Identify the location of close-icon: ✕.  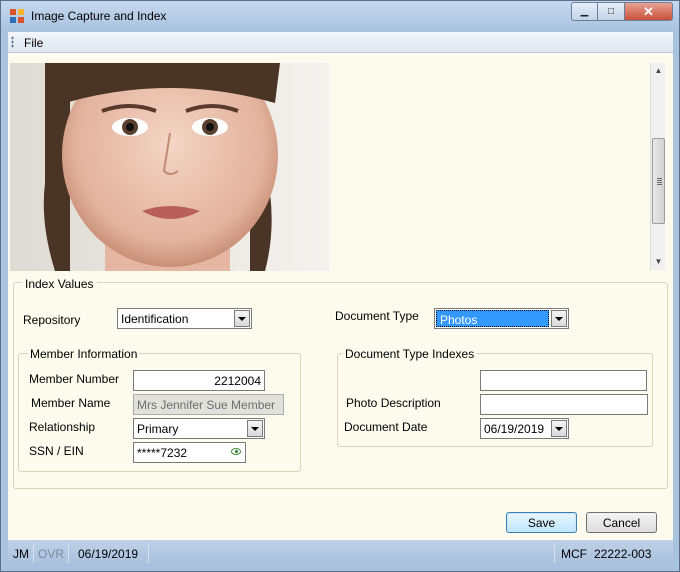
(648, 11).